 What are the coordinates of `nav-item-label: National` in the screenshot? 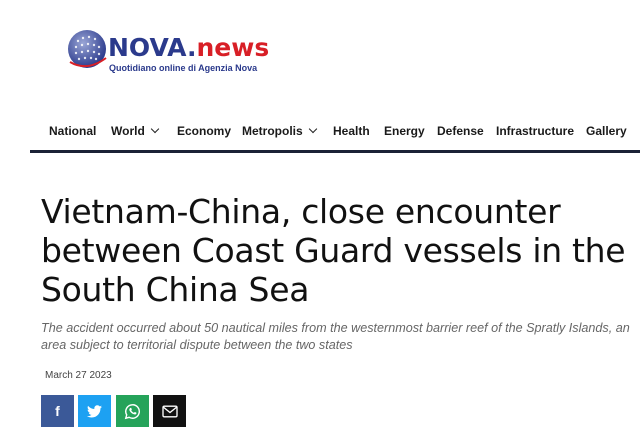 It's located at (73, 131).